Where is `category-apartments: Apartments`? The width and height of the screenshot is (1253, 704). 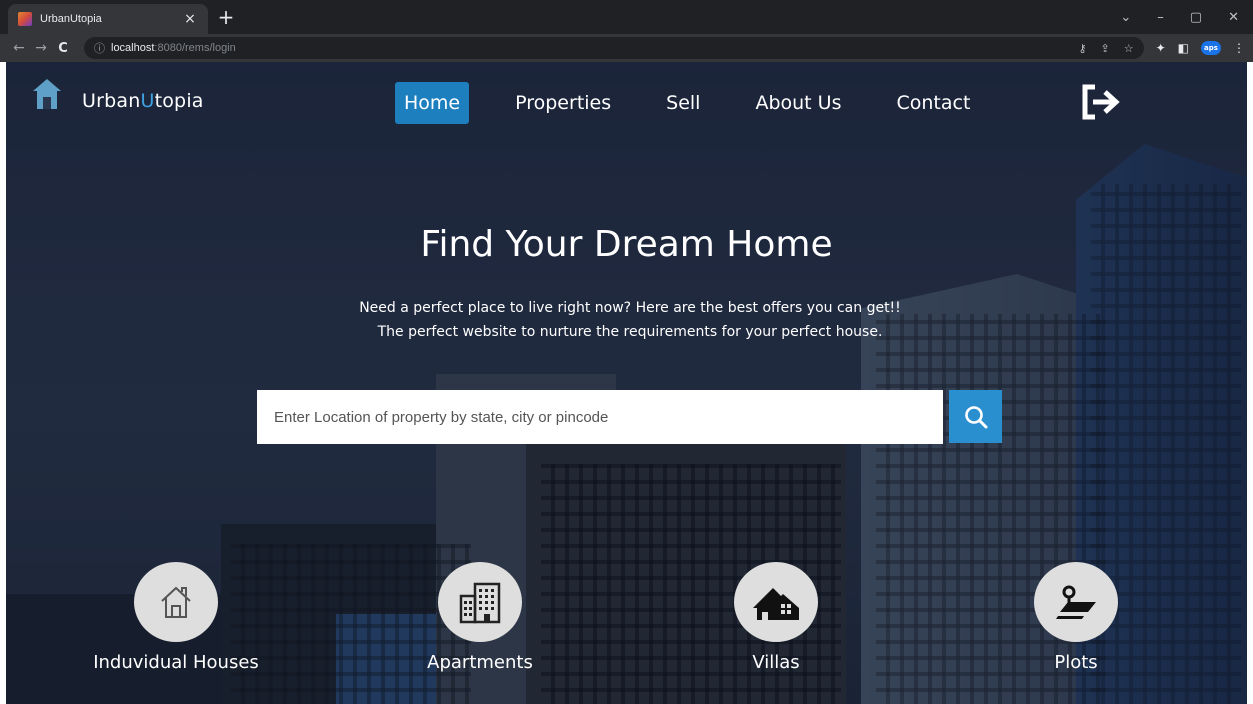 category-apartments: Apartments is located at coordinates (480, 617).